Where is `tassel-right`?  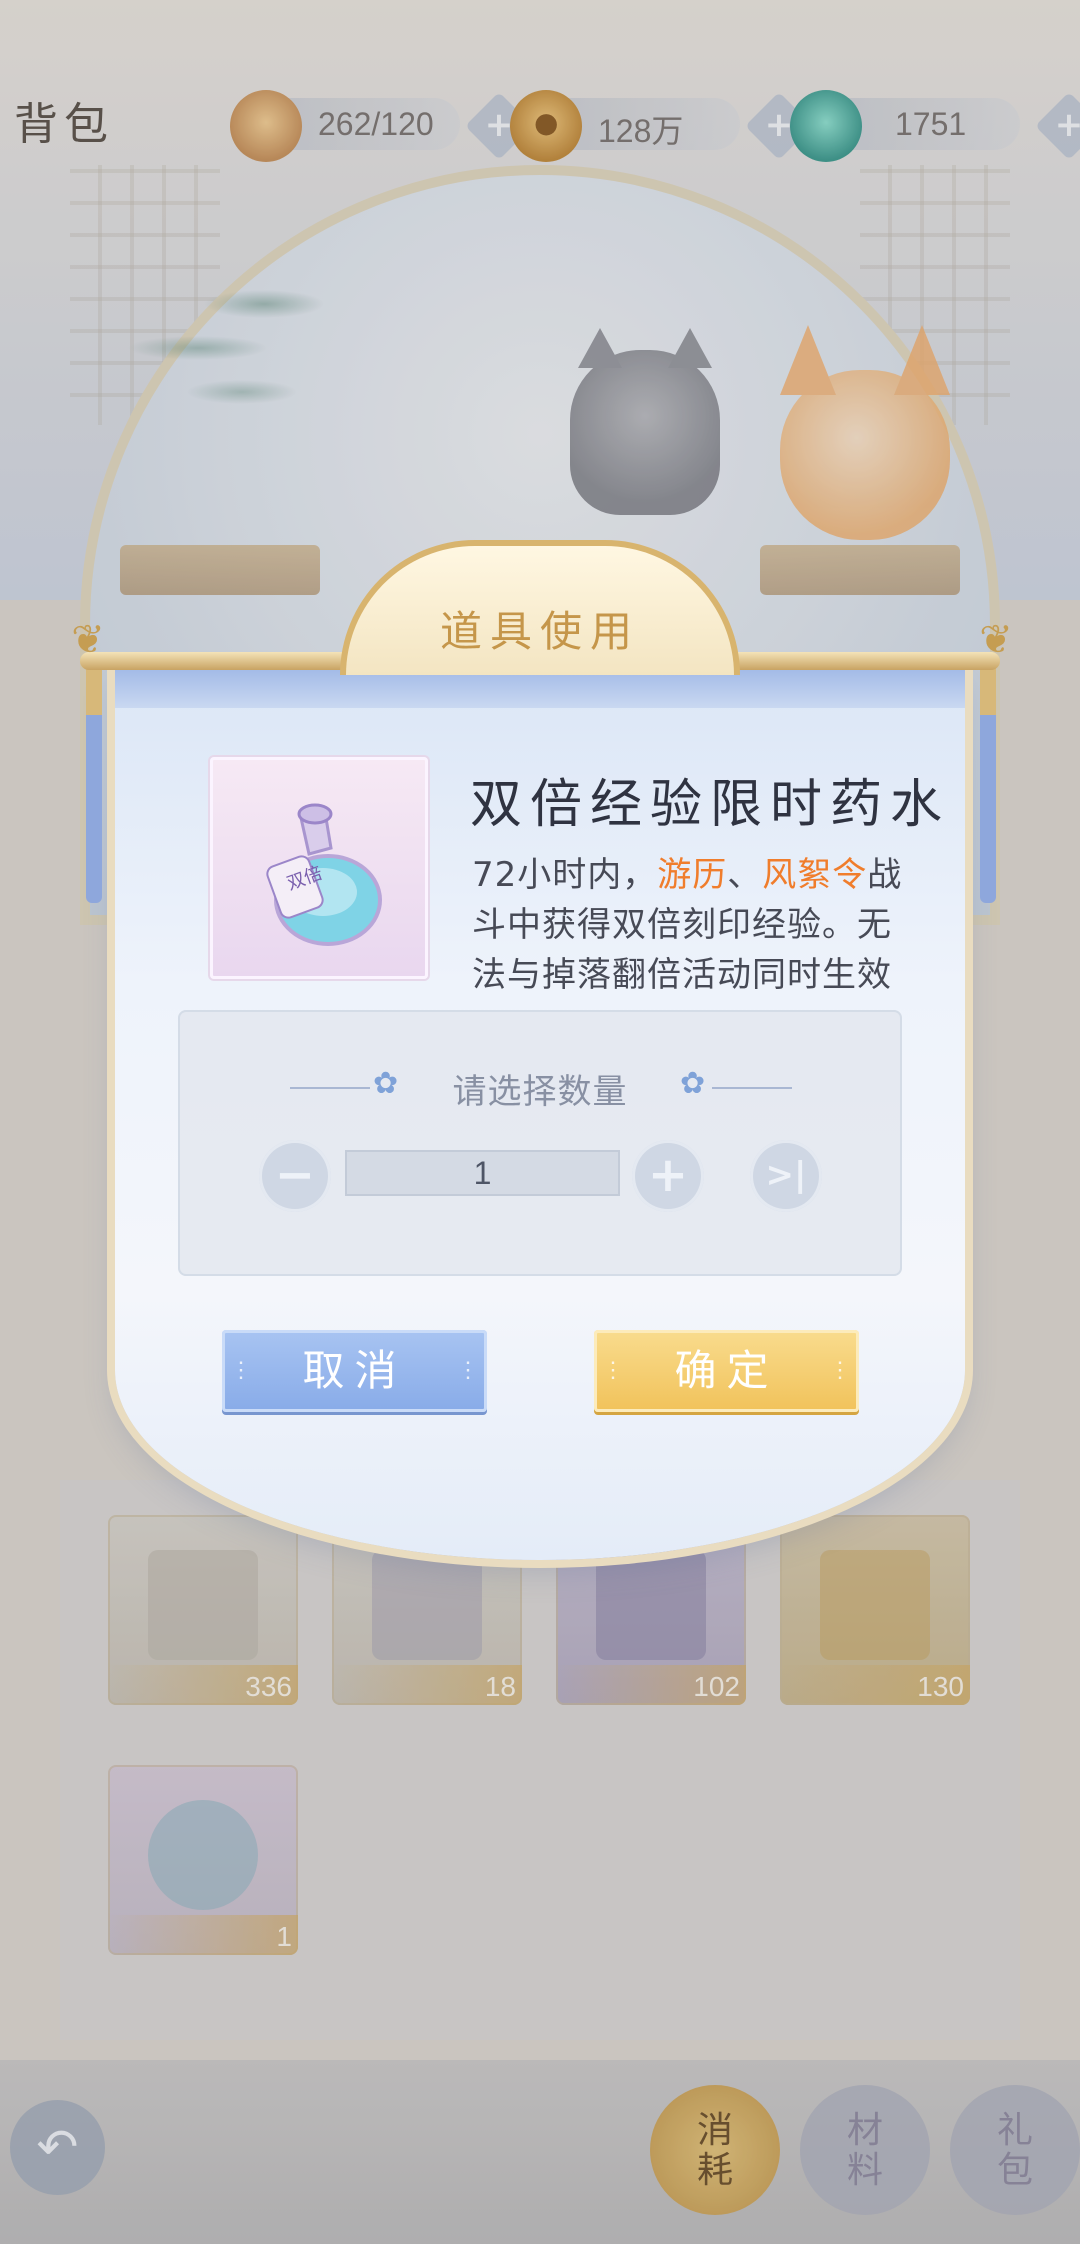
tassel-right is located at coordinates (988, 785).